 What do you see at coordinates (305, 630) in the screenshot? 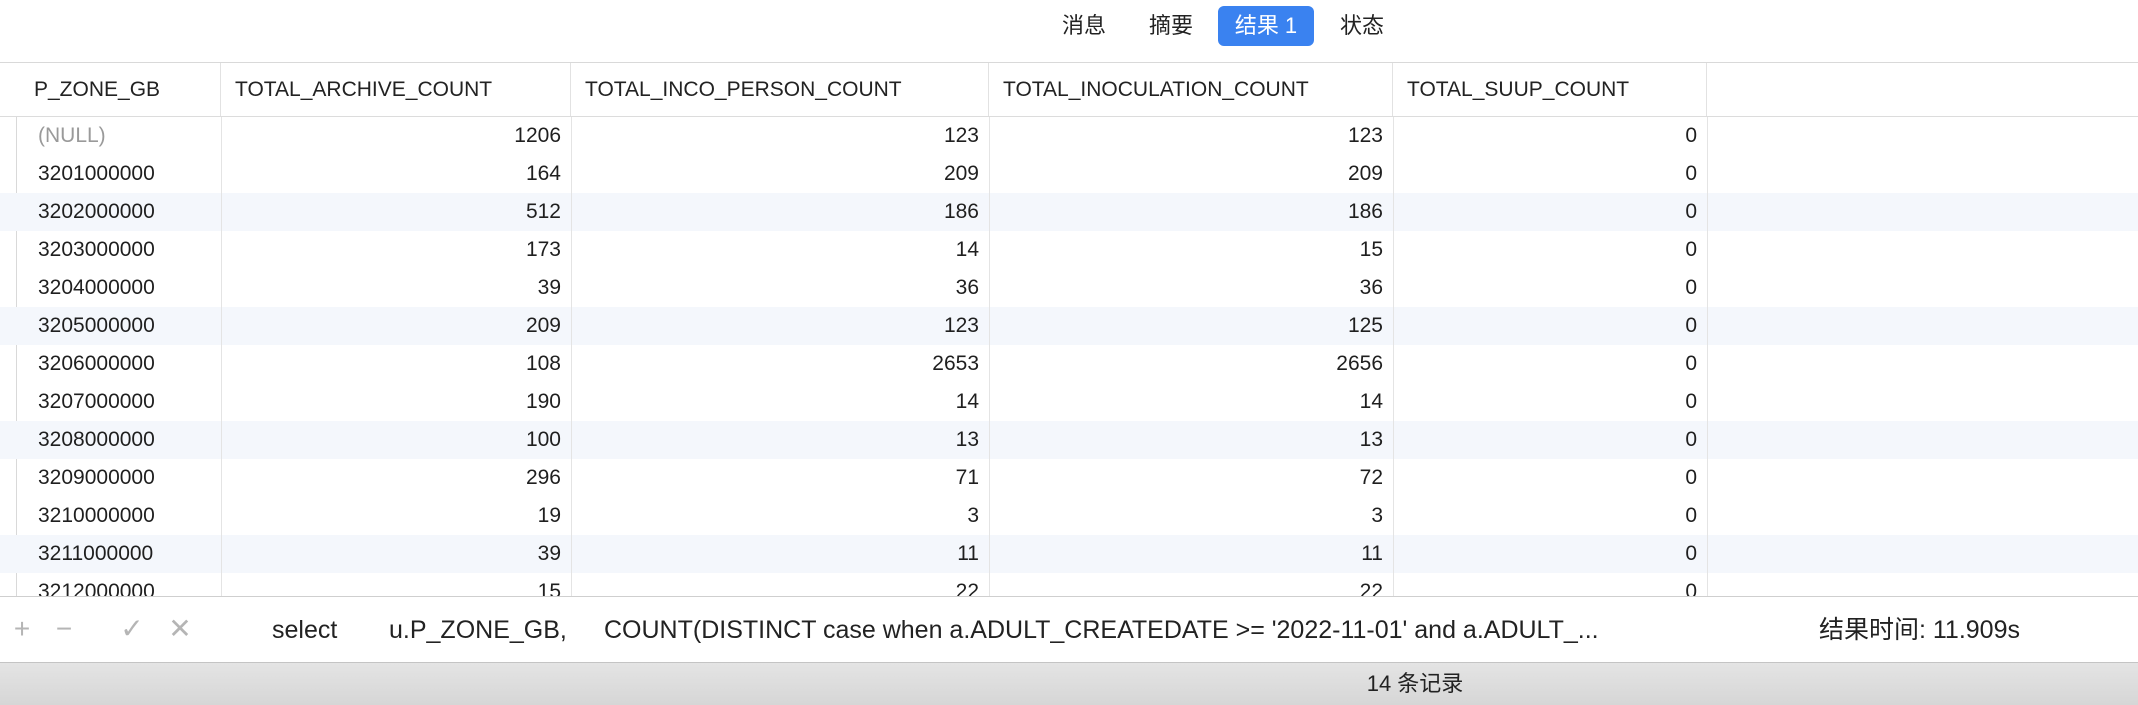
I see `sql-query-keyword: select` at bounding box center [305, 630].